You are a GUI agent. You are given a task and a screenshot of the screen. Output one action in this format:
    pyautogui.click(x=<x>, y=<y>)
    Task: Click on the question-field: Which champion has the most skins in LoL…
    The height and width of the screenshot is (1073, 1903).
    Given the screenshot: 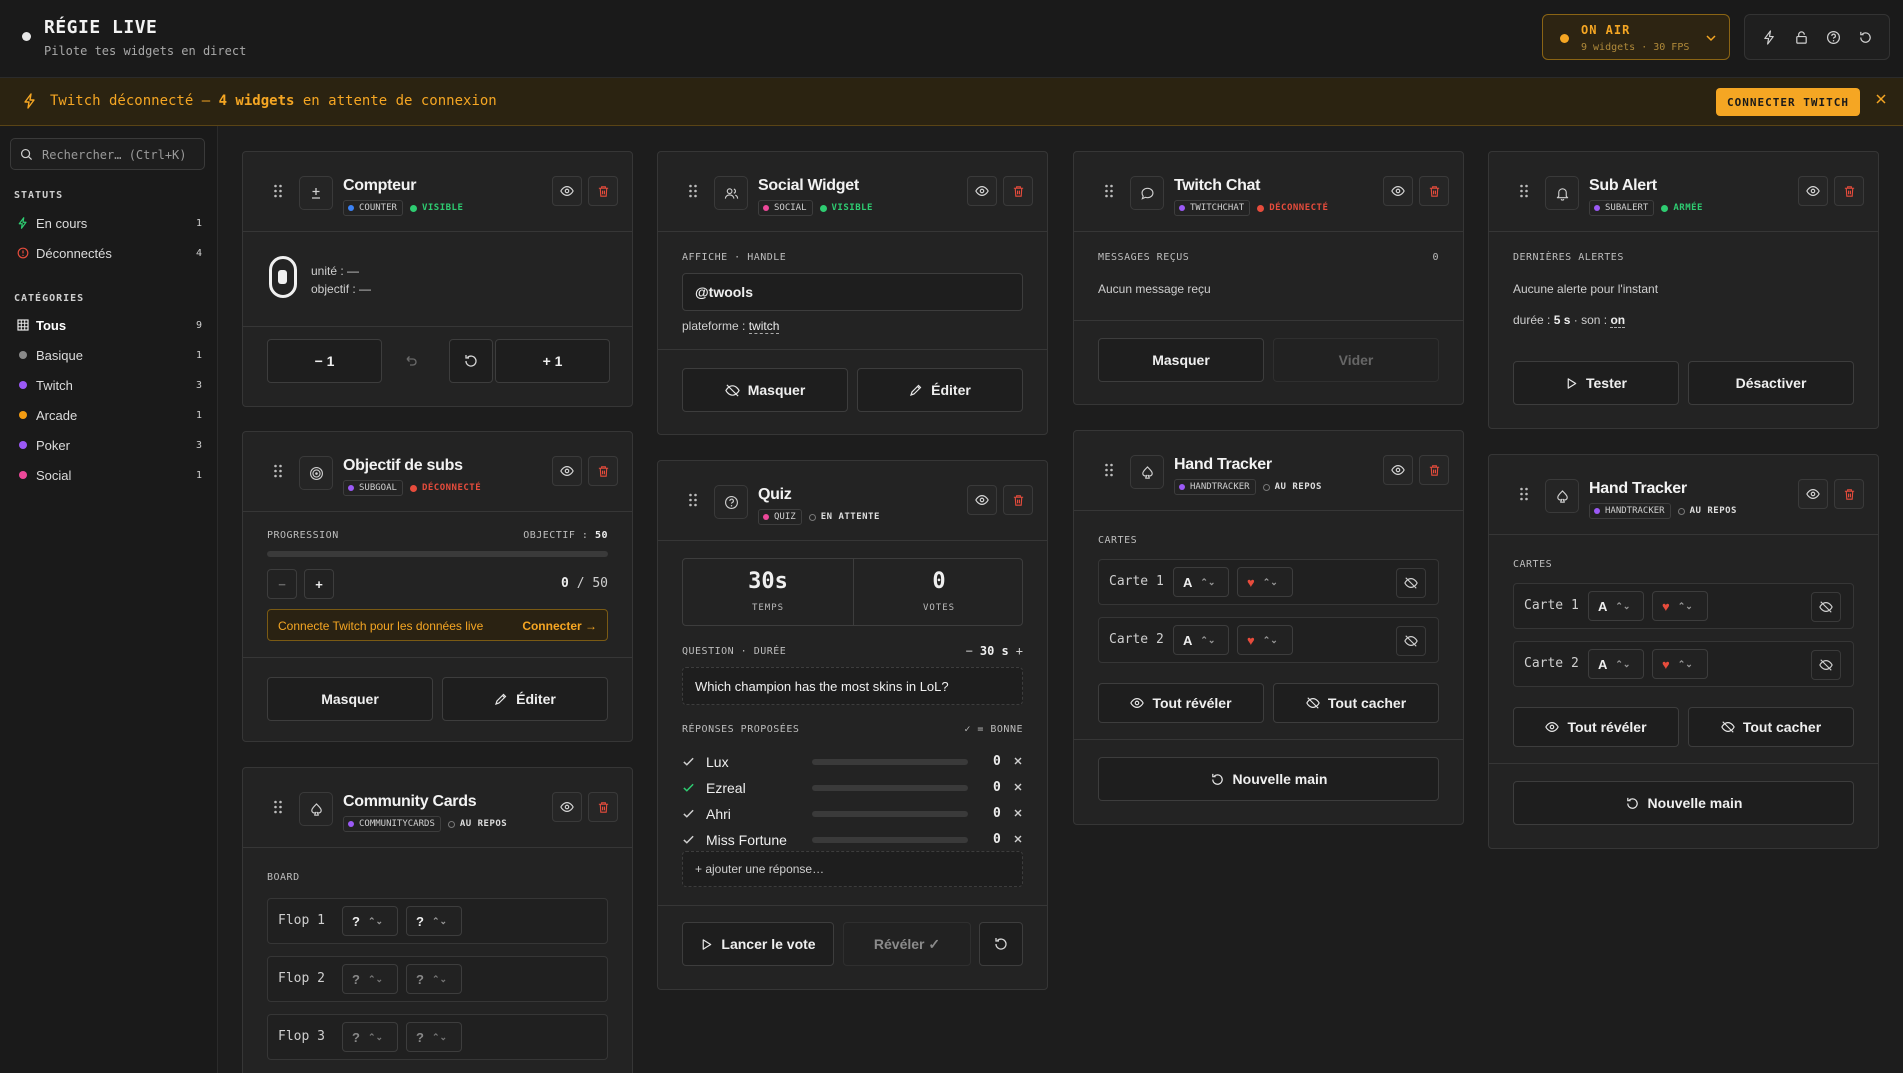 What is the action you would take?
    pyautogui.click(x=852, y=686)
    